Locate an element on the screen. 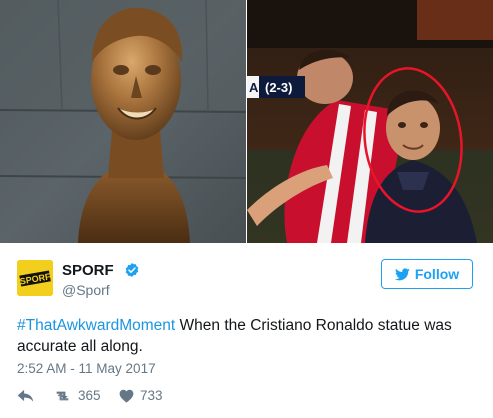  follow-button-label: Follow is located at coordinates (437, 274).